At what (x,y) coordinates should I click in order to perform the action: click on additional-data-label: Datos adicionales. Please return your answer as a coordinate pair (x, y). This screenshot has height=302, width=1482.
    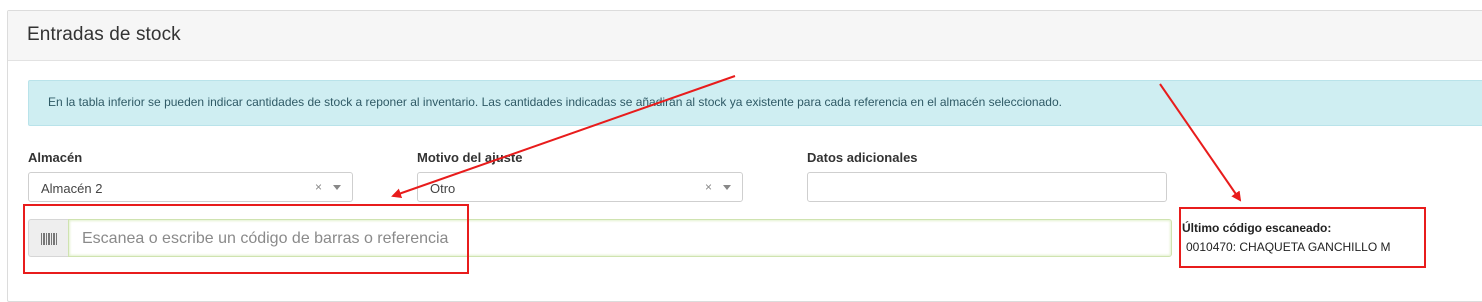
    Looking at the image, I should click on (862, 157).